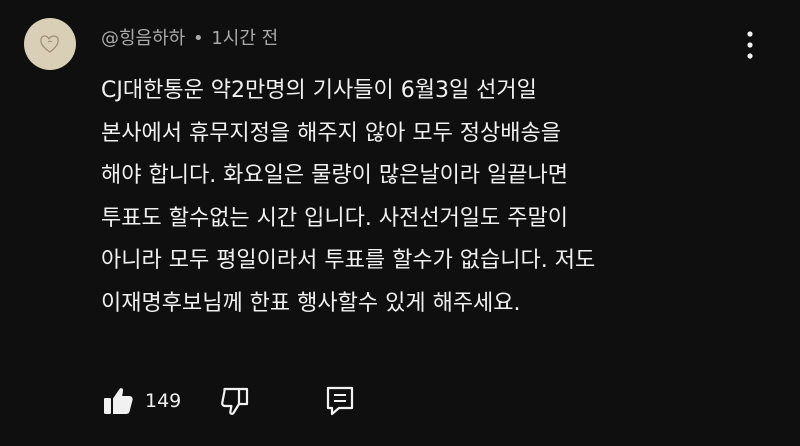 Image resolution: width=800 pixels, height=446 pixels. I want to click on thumbs-up-icon, so click(118, 401).